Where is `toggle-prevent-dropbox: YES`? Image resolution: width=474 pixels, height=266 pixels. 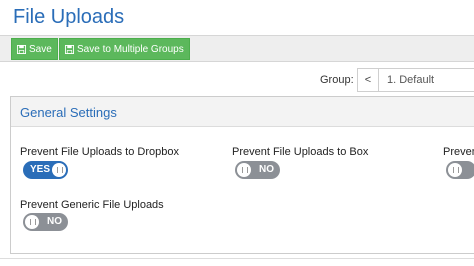
toggle-prevent-dropbox: YES is located at coordinates (45, 170).